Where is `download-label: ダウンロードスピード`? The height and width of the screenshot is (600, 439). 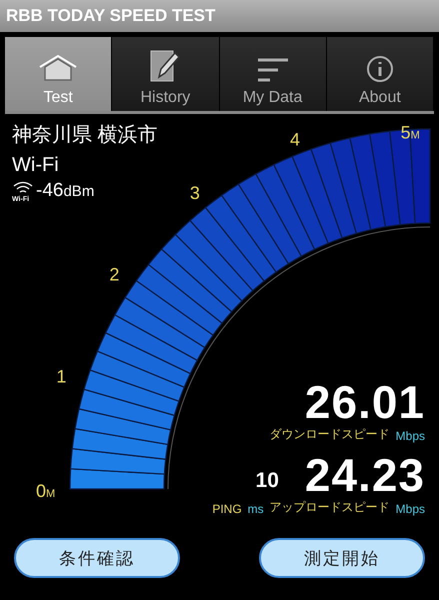
download-label: ダウンロードスピード is located at coordinates (330, 434).